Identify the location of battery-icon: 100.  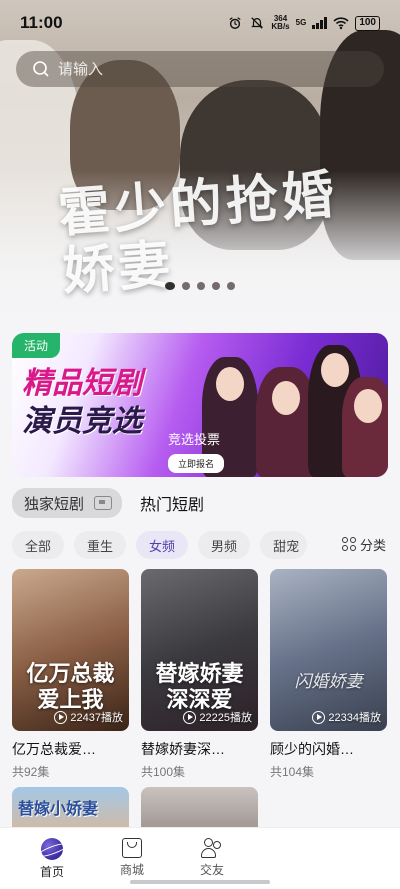
(367, 23).